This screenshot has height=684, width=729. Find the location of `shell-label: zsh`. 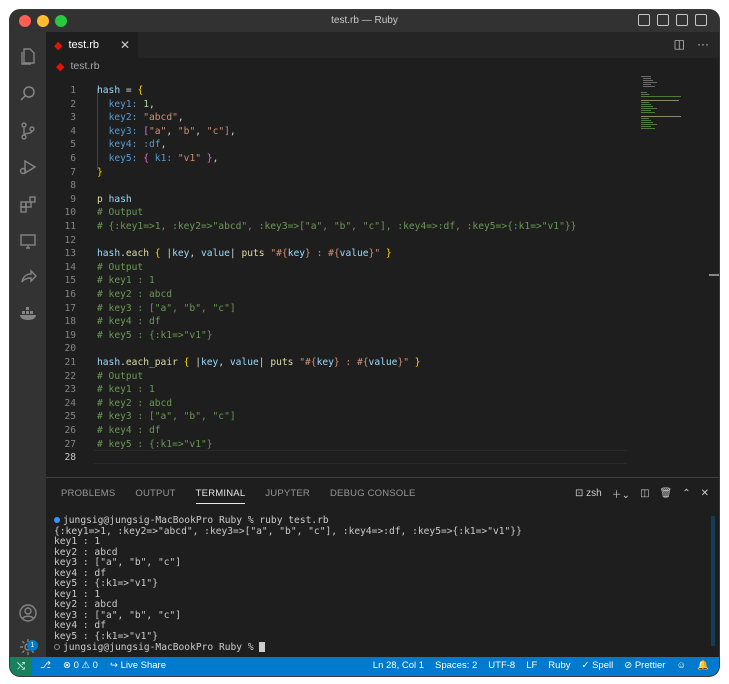

shell-label: zsh is located at coordinates (594, 493).